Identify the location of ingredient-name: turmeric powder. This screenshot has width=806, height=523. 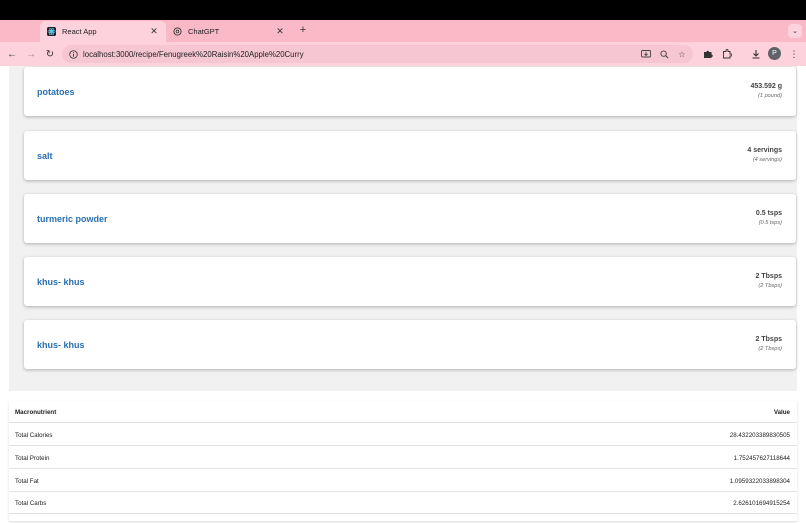
(72, 218).